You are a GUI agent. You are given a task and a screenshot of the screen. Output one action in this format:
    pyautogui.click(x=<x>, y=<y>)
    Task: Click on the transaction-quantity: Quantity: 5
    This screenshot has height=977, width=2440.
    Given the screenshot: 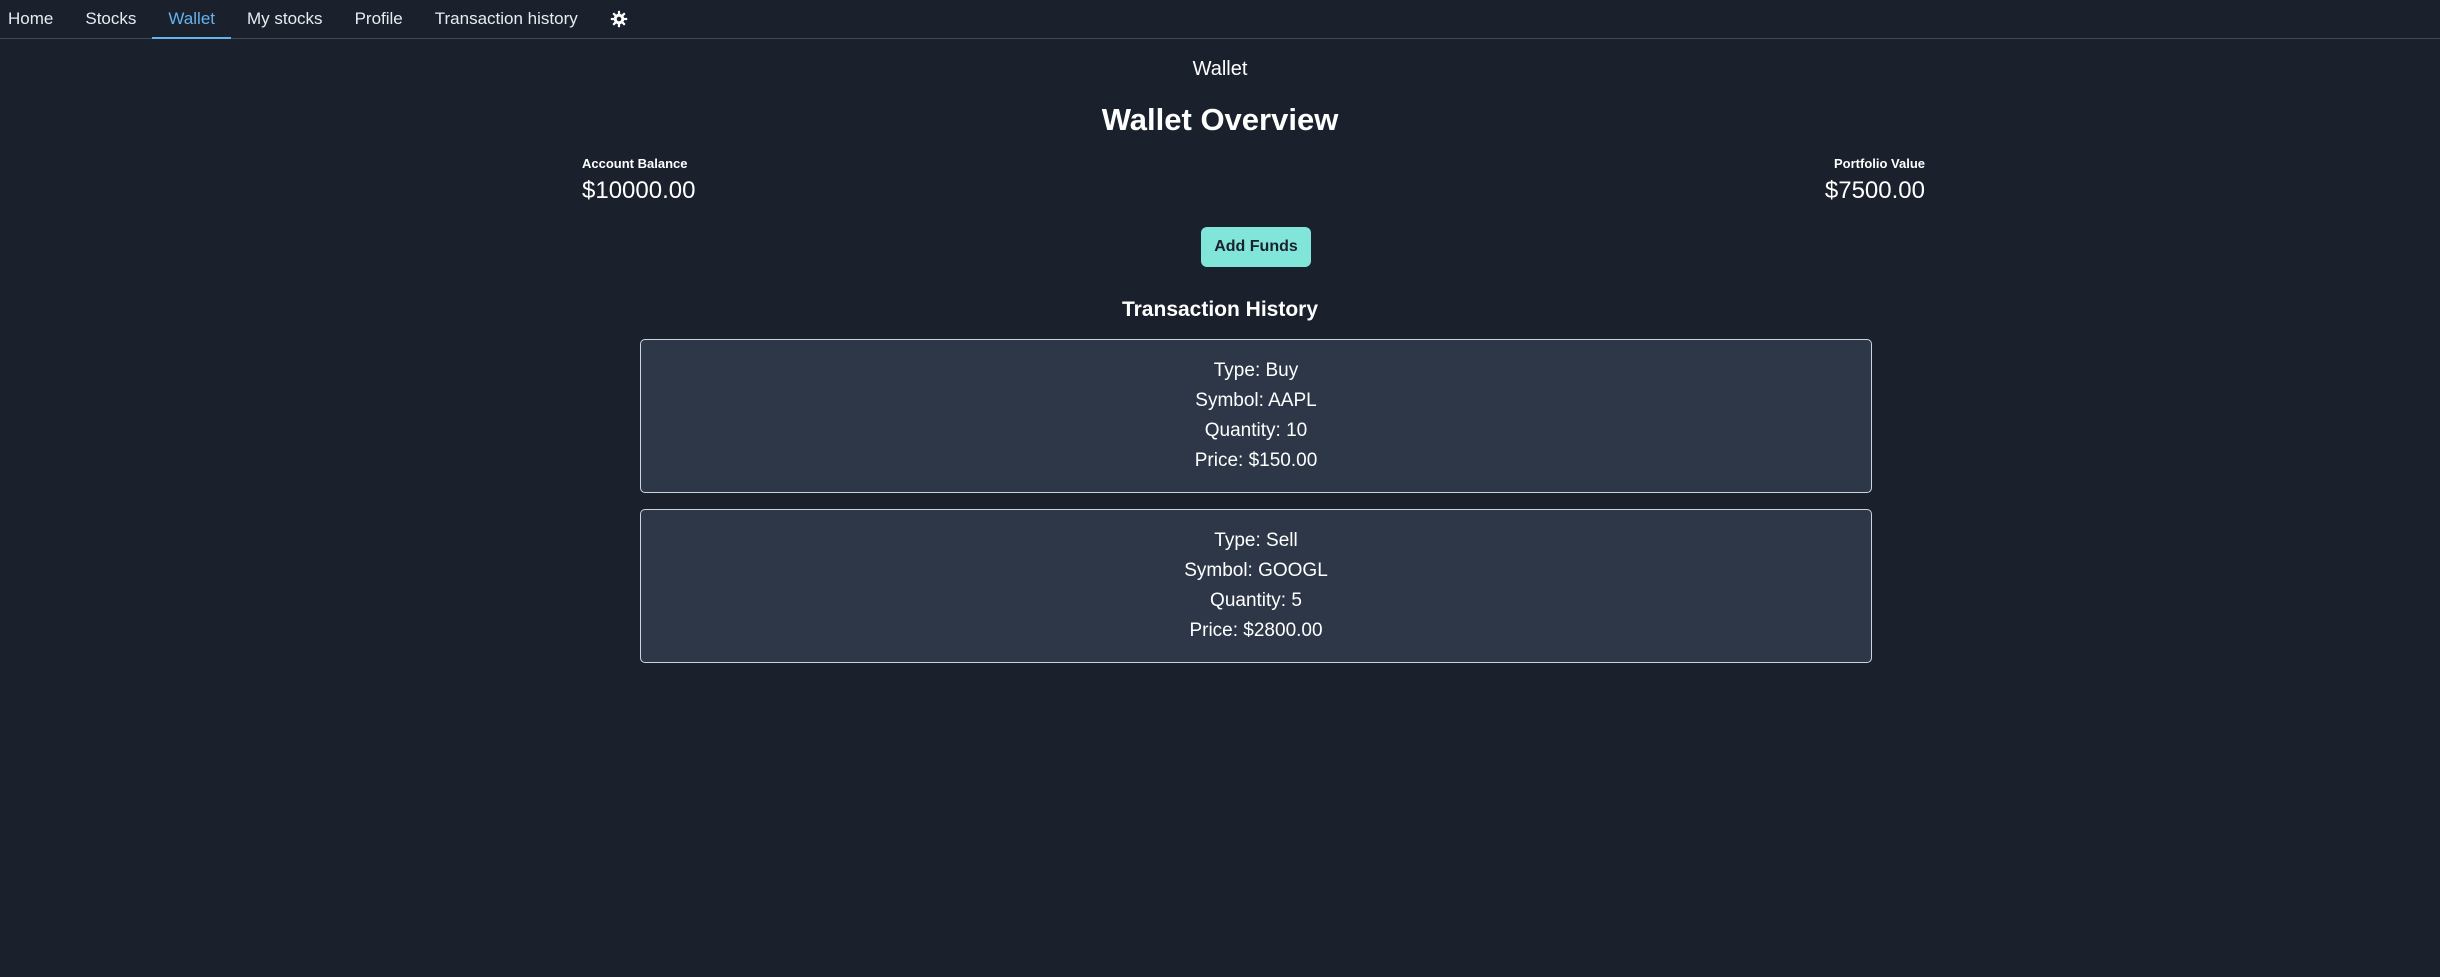 What is the action you would take?
    pyautogui.click(x=1256, y=600)
    